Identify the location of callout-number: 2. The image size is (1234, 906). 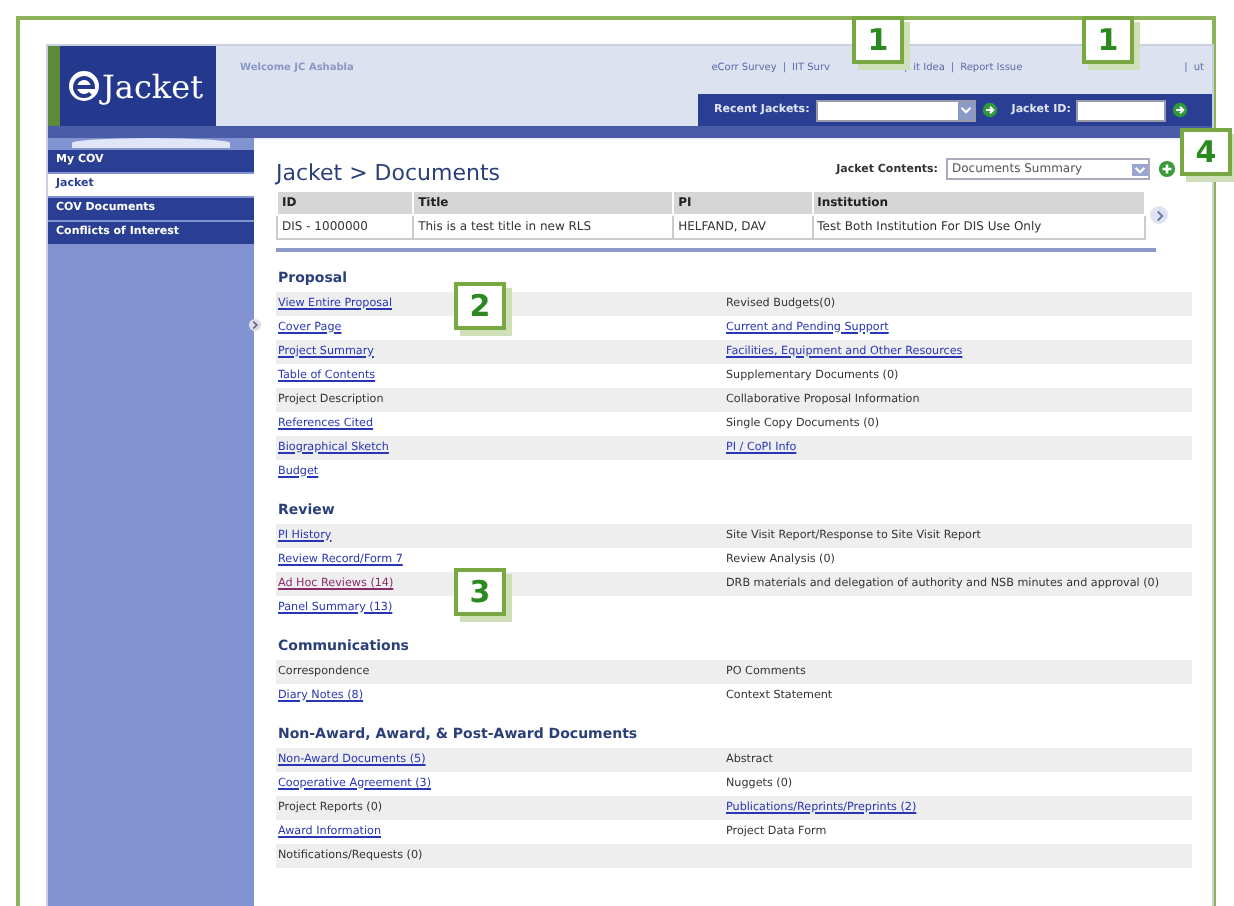
(480, 306).